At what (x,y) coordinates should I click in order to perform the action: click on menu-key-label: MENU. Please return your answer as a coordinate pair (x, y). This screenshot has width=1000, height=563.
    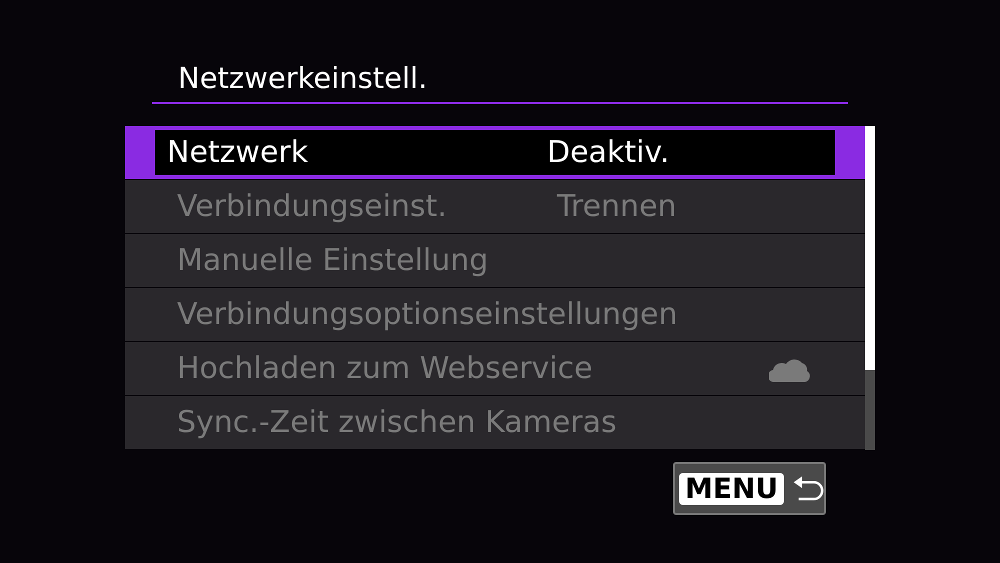
    Looking at the image, I should click on (731, 488).